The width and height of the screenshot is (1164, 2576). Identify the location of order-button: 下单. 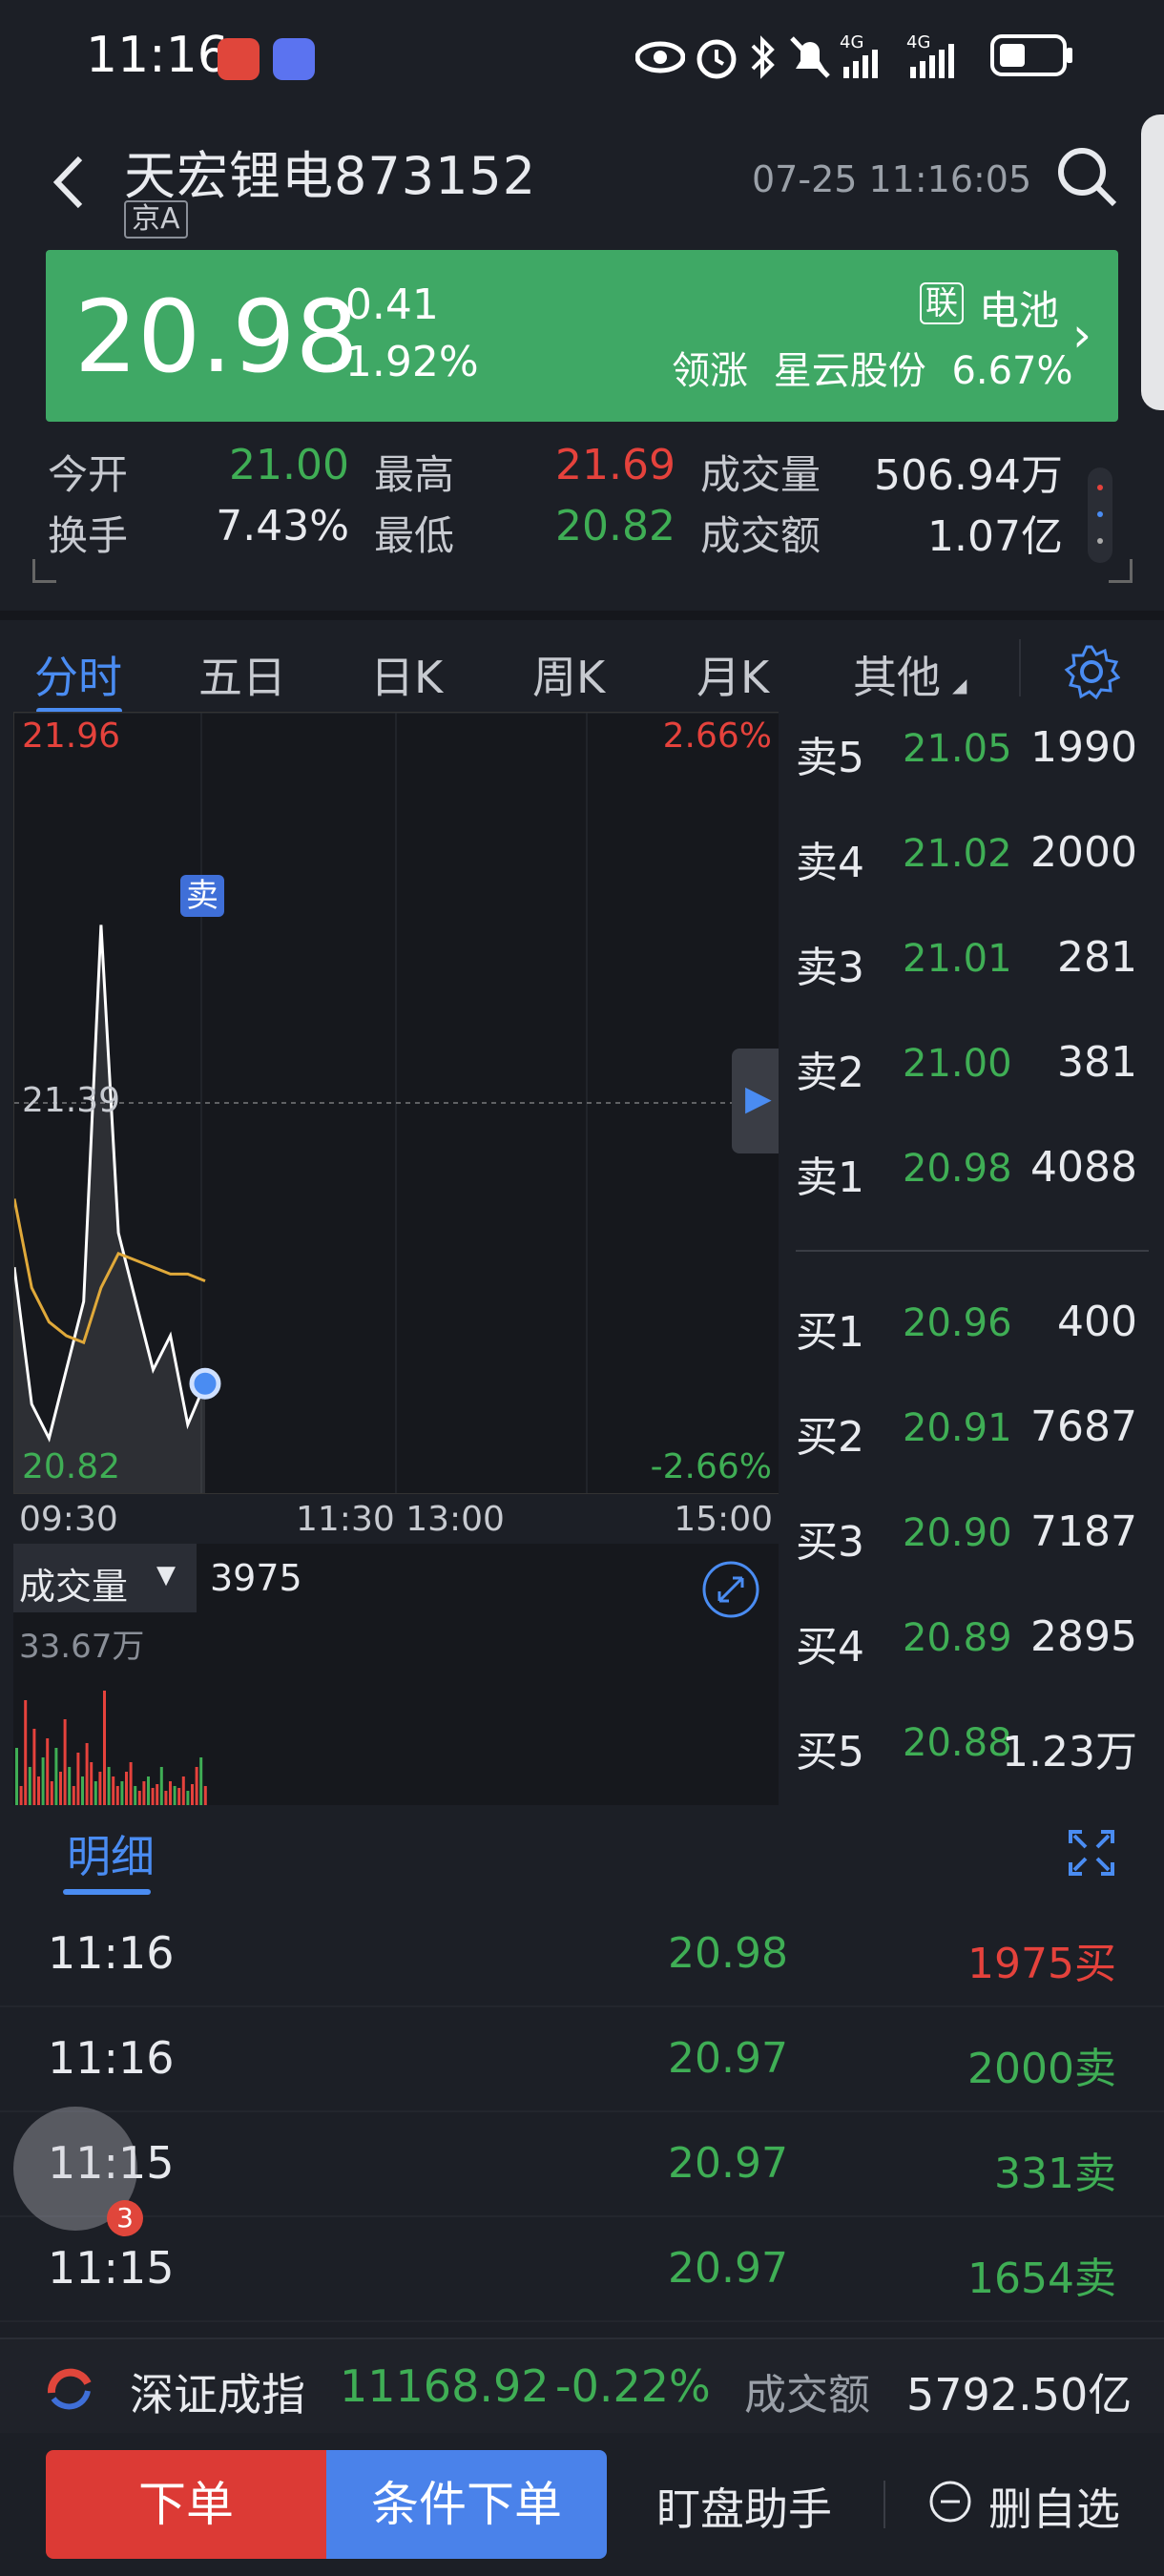
(186, 2504).